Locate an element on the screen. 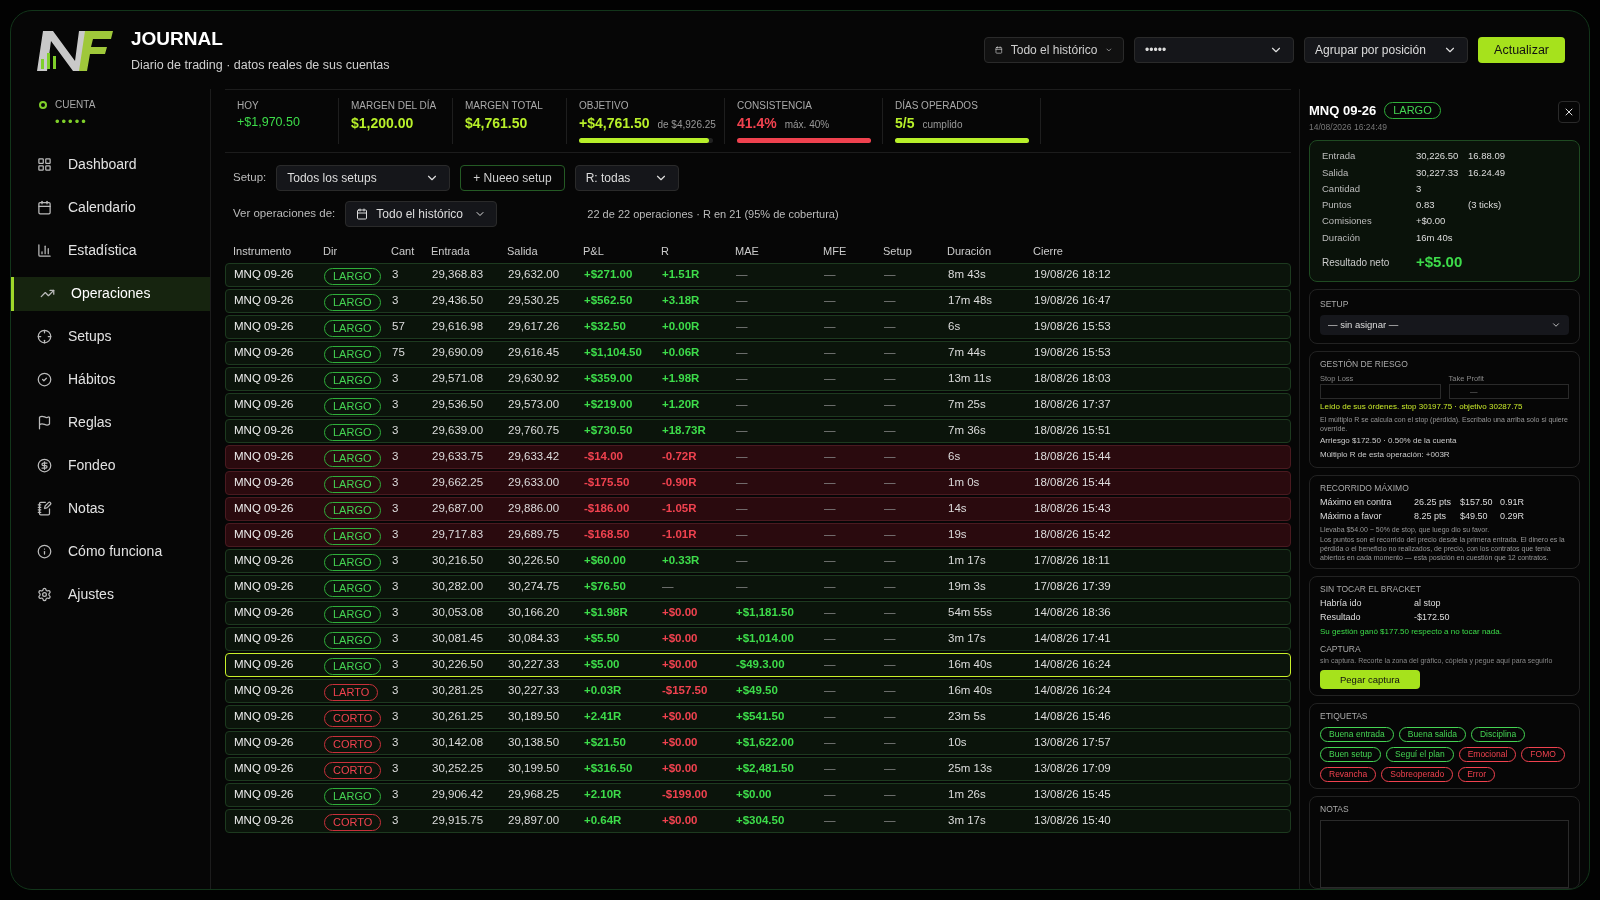 This screenshot has height=900, width=1600. management-gain: Su gestión ganó $177.50 respecto a no tocar nada. is located at coordinates (1411, 631).